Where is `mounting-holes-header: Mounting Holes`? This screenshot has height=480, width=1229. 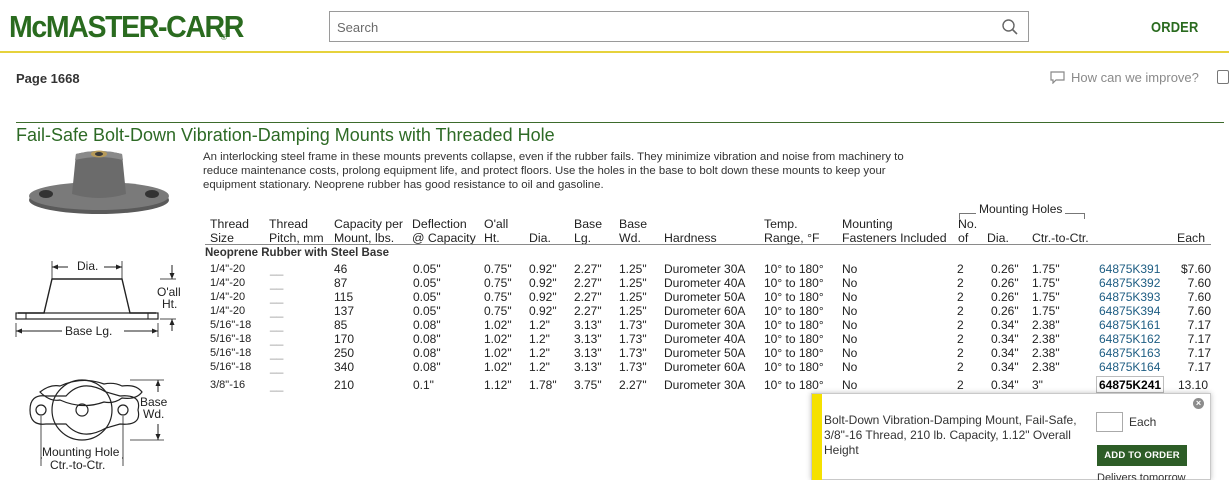 mounting-holes-header: Mounting Holes is located at coordinates (1021, 209).